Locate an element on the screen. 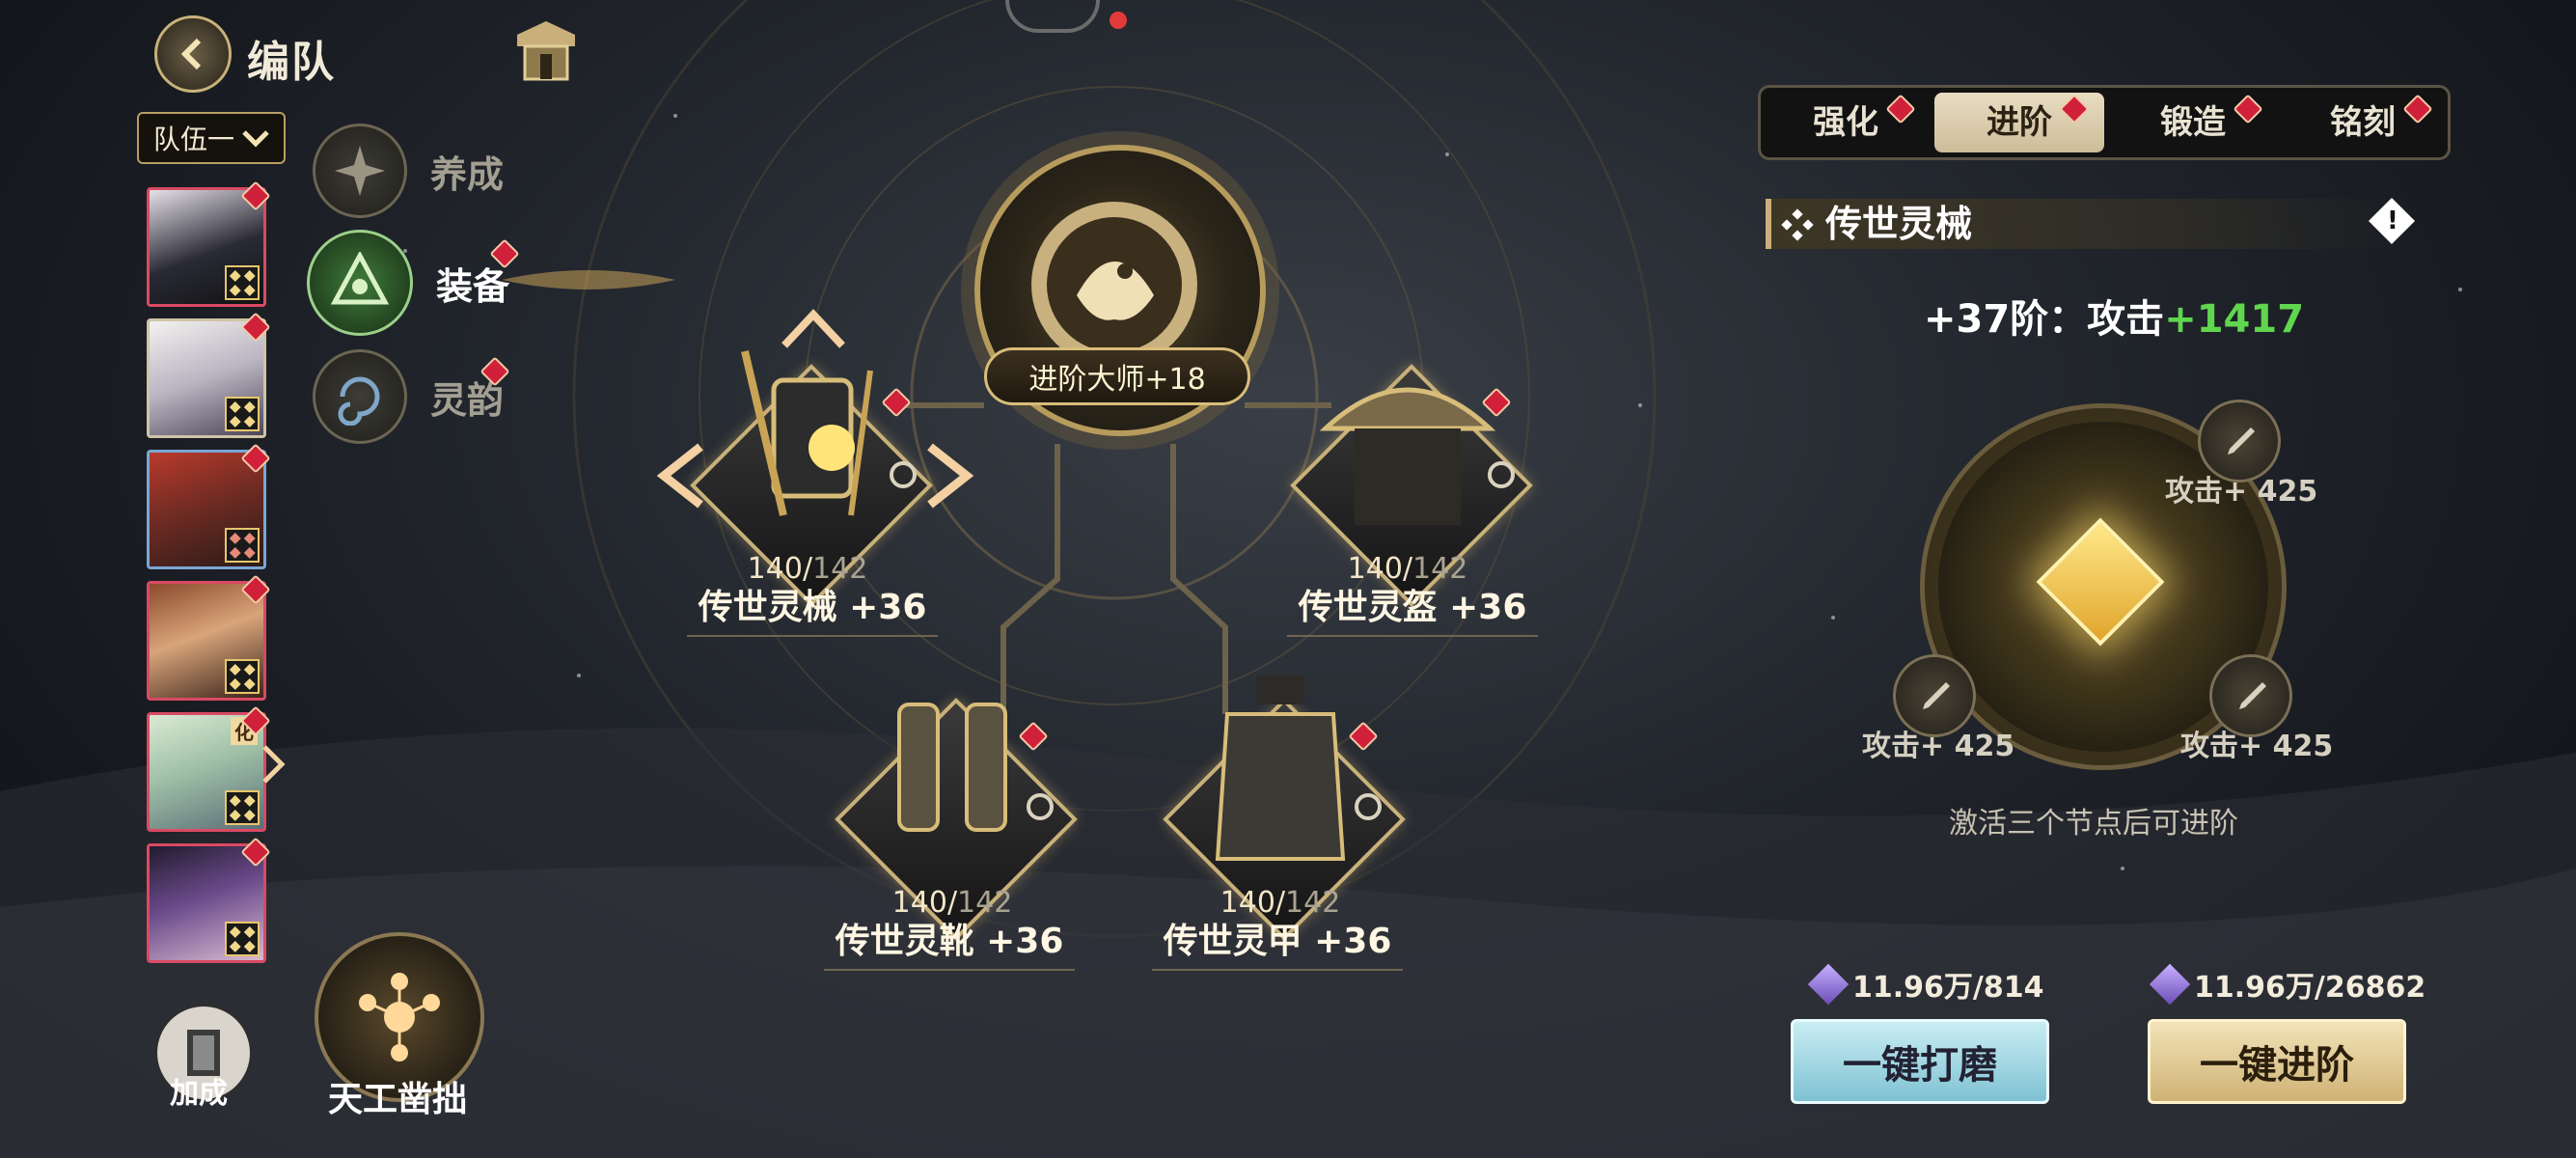  tab-engrave-label: 铭刻 is located at coordinates (2363, 122).